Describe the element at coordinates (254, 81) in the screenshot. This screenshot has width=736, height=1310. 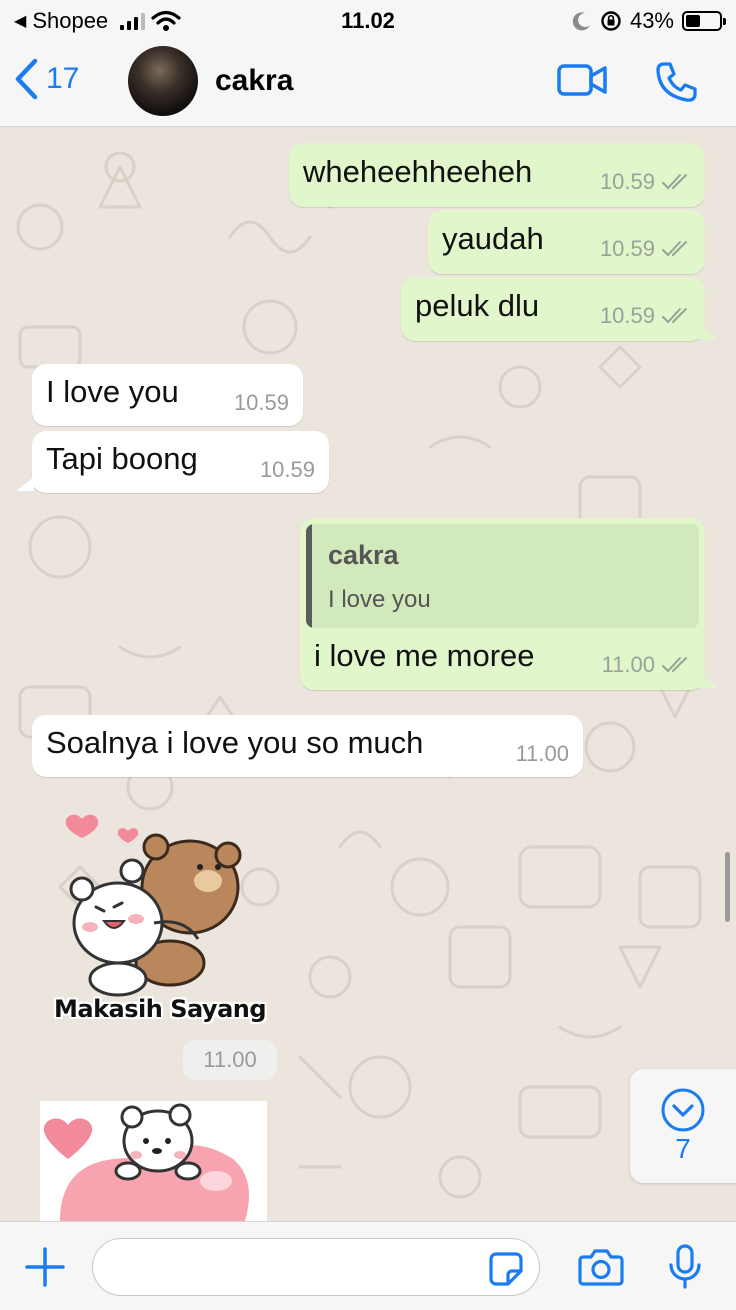
I see `contact-name: cakra` at that location.